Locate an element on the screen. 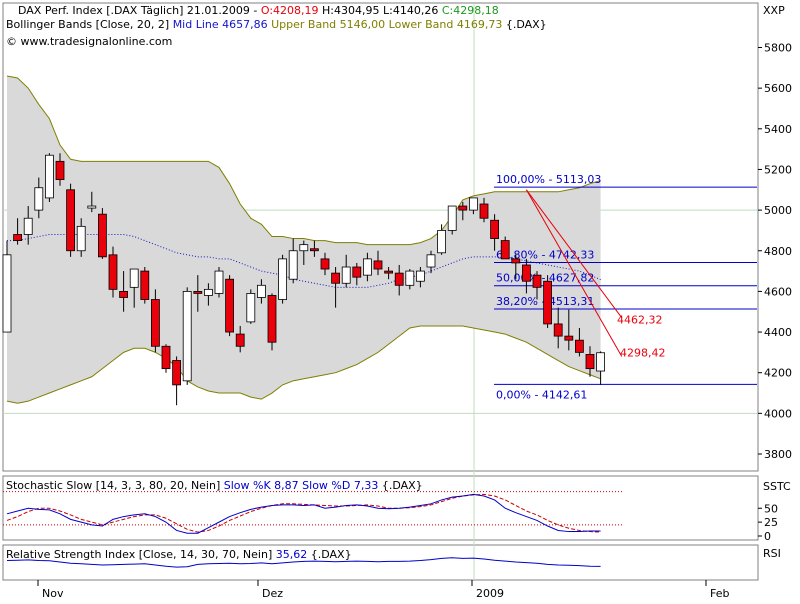 The image size is (800, 604). trend-label-last: 4298,42 is located at coordinates (643, 353).